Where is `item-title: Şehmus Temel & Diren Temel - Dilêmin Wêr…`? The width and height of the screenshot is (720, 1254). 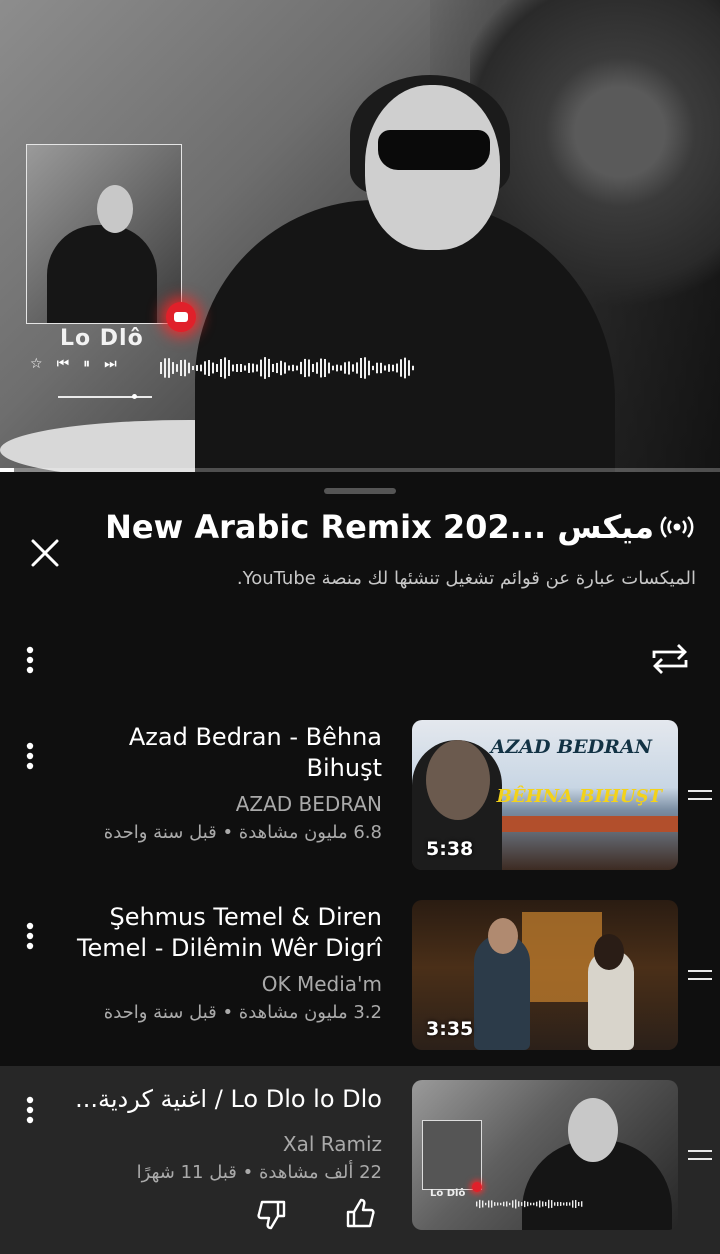
item-title: Şehmus Temel & Diren Temel - Dilêmin Wêr… is located at coordinates (229, 932).